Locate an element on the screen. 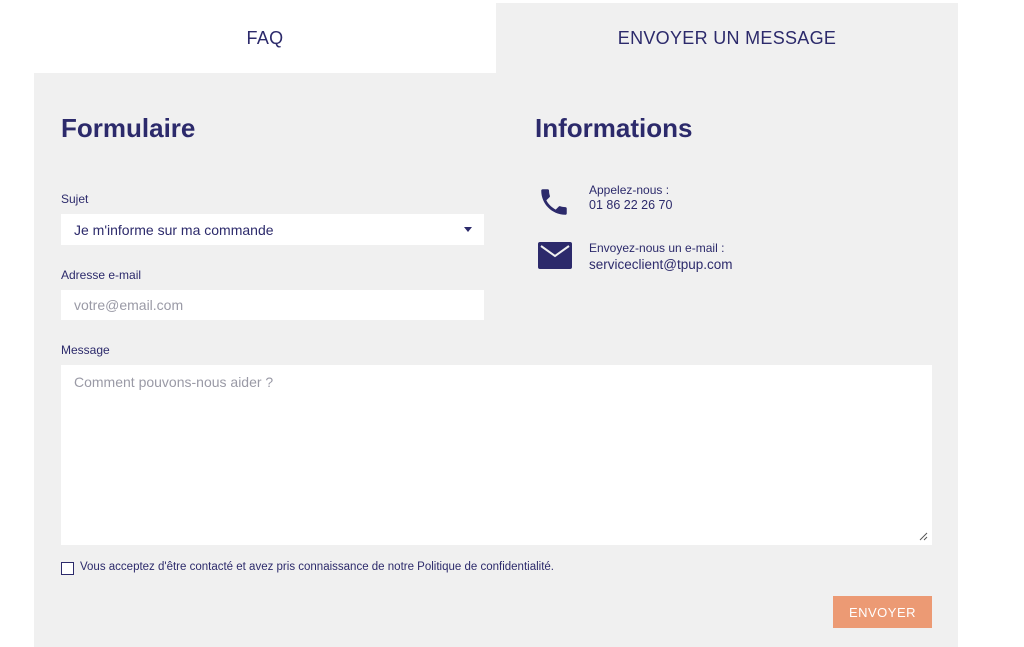 This screenshot has width=1024, height=647. resize-handle-icon is located at coordinates (923, 536).